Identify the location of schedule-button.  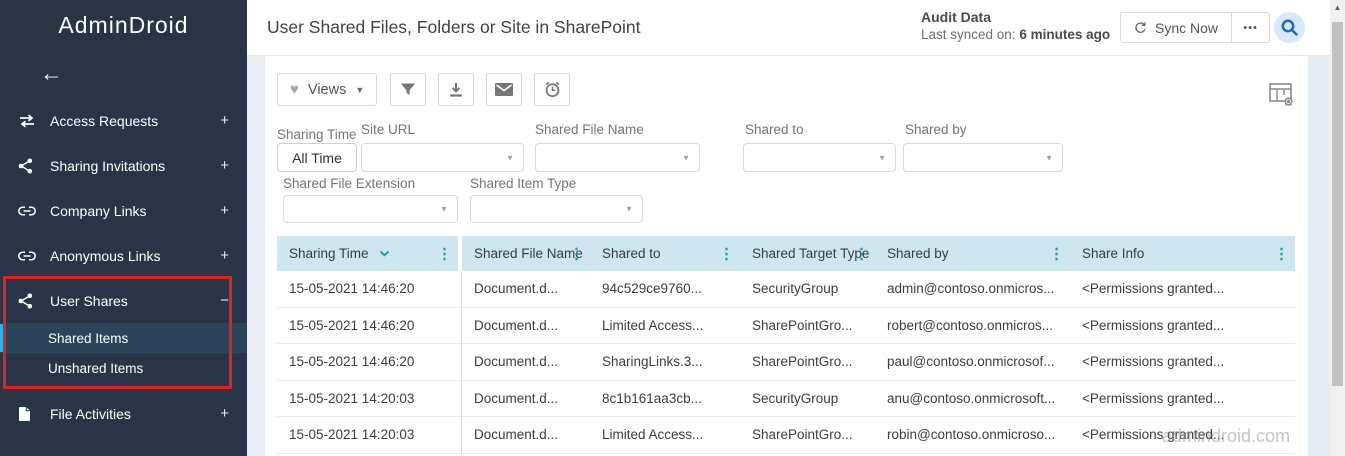
(552, 89).